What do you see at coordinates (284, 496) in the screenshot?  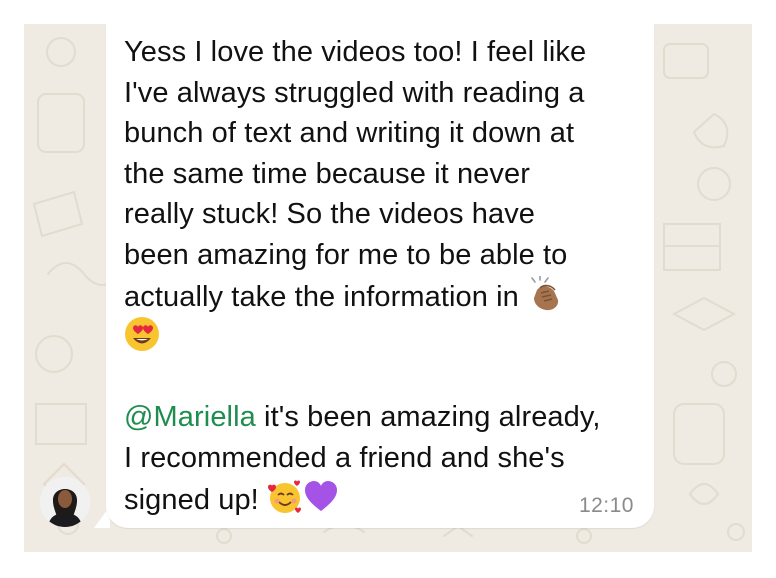 I see `smiling-face-with-hearts-icon` at bounding box center [284, 496].